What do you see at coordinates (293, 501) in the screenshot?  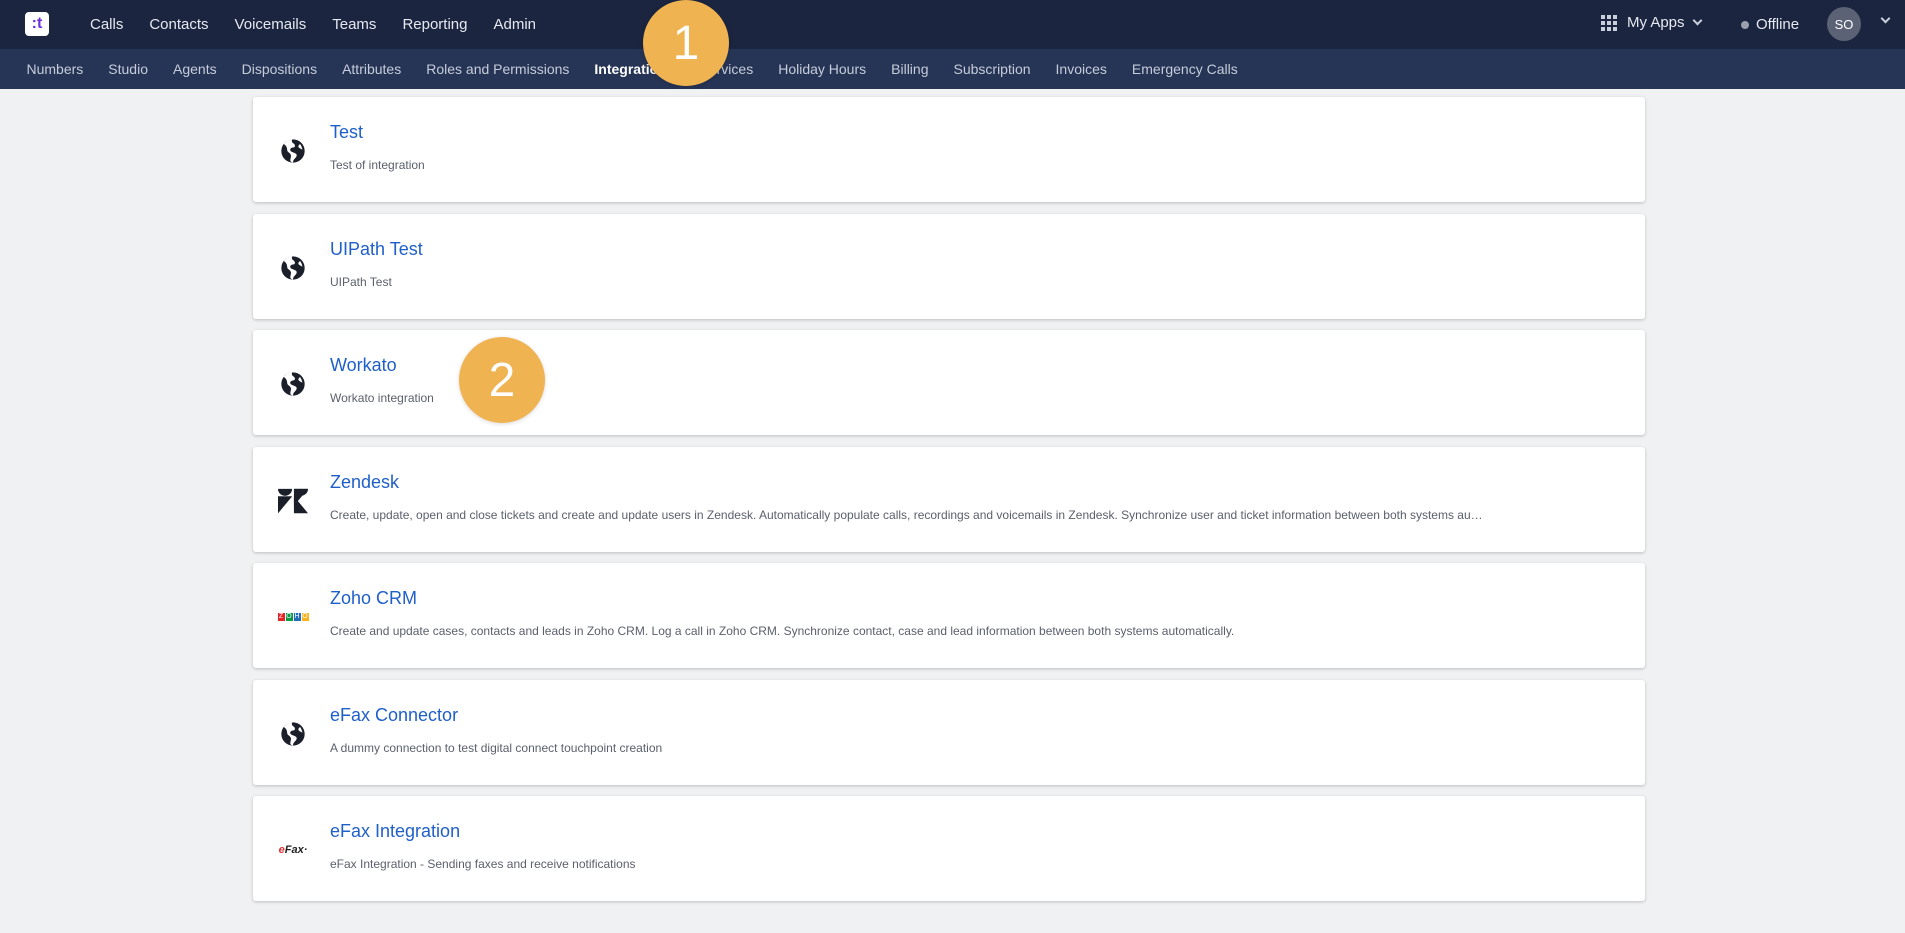 I see `zendesk-logo-icon` at bounding box center [293, 501].